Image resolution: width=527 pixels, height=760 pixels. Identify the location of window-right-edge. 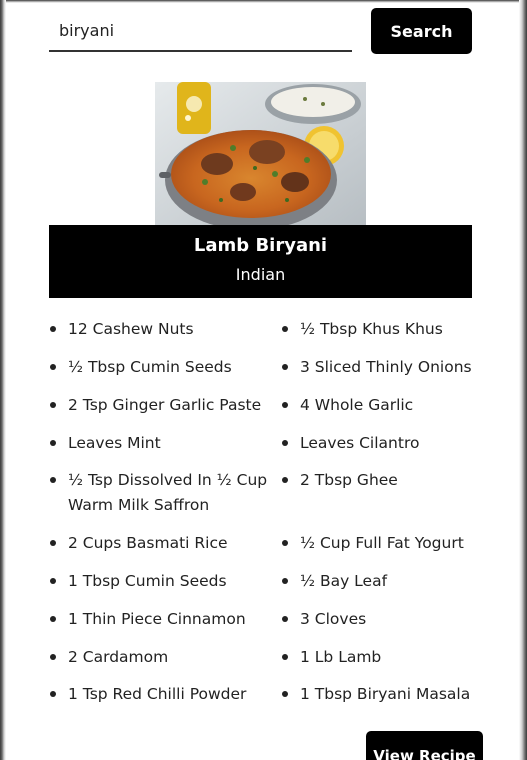
(523, 380).